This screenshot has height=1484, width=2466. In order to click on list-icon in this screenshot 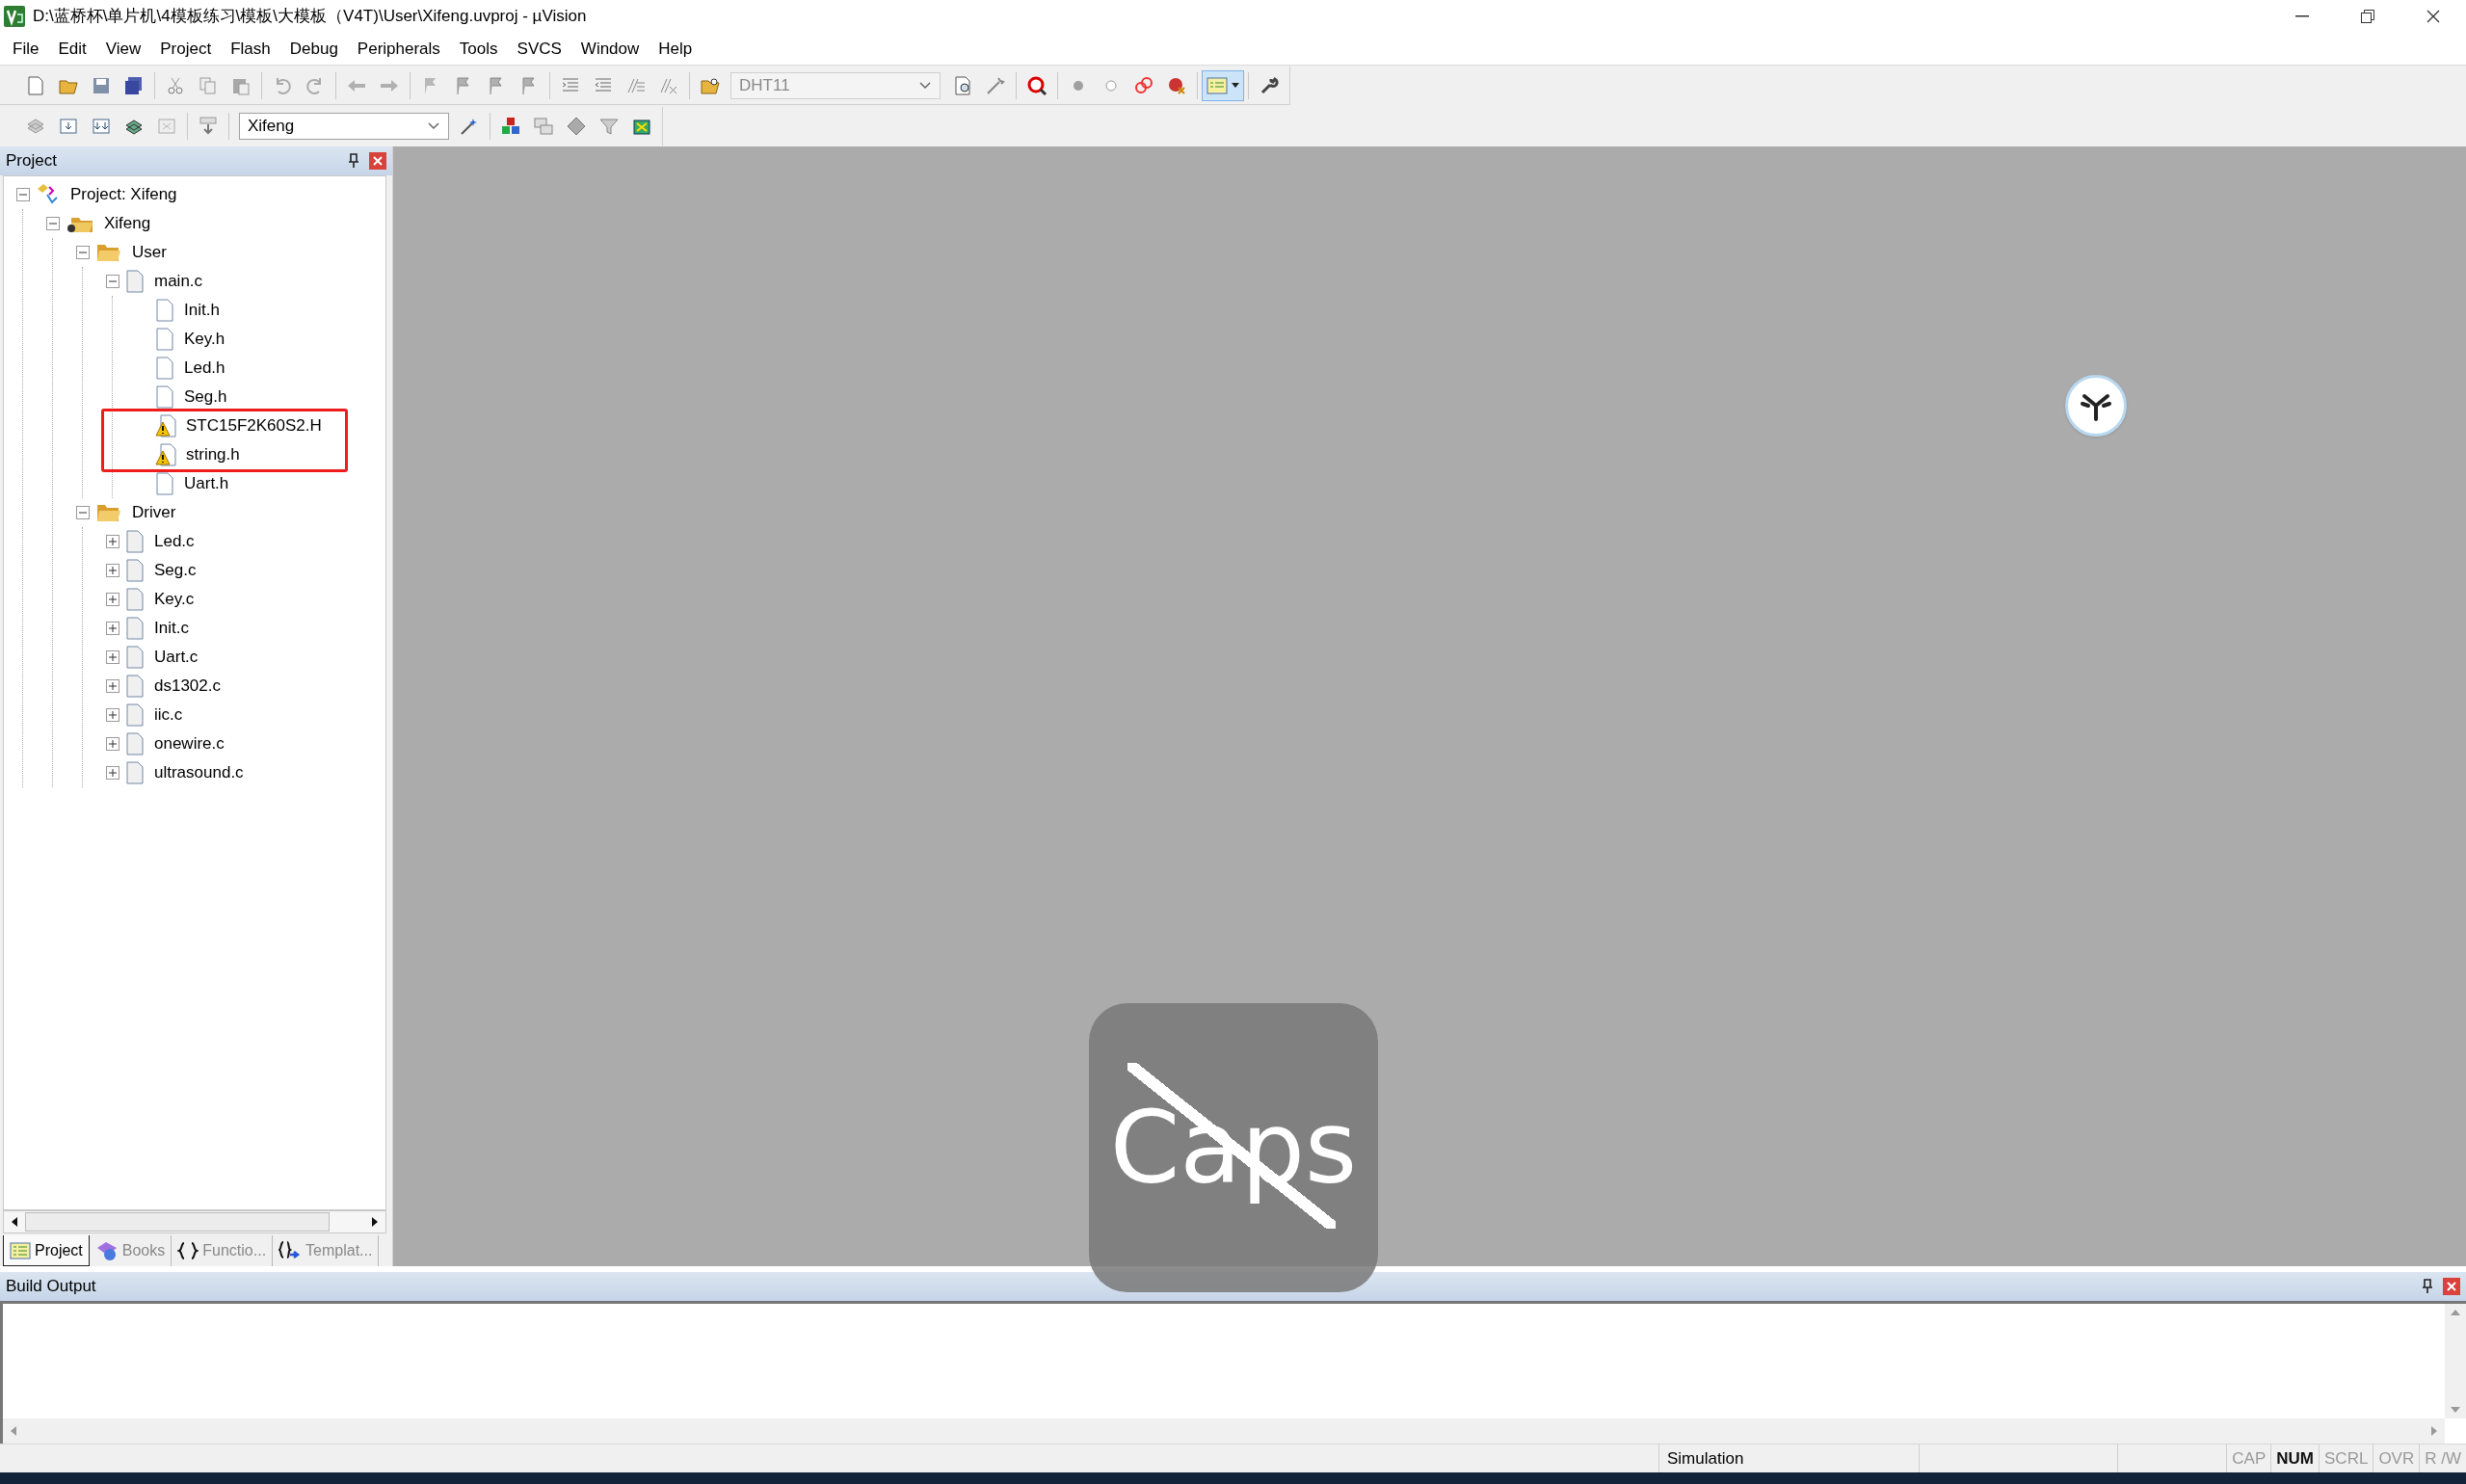, I will do `click(20, 1250)`.